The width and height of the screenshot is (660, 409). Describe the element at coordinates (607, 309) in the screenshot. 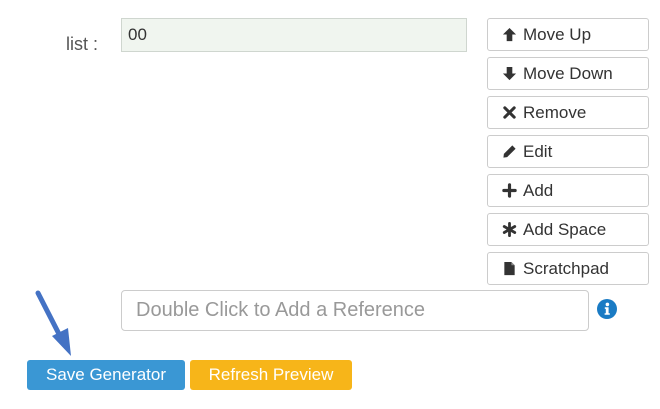

I see `info-icon` at that location.